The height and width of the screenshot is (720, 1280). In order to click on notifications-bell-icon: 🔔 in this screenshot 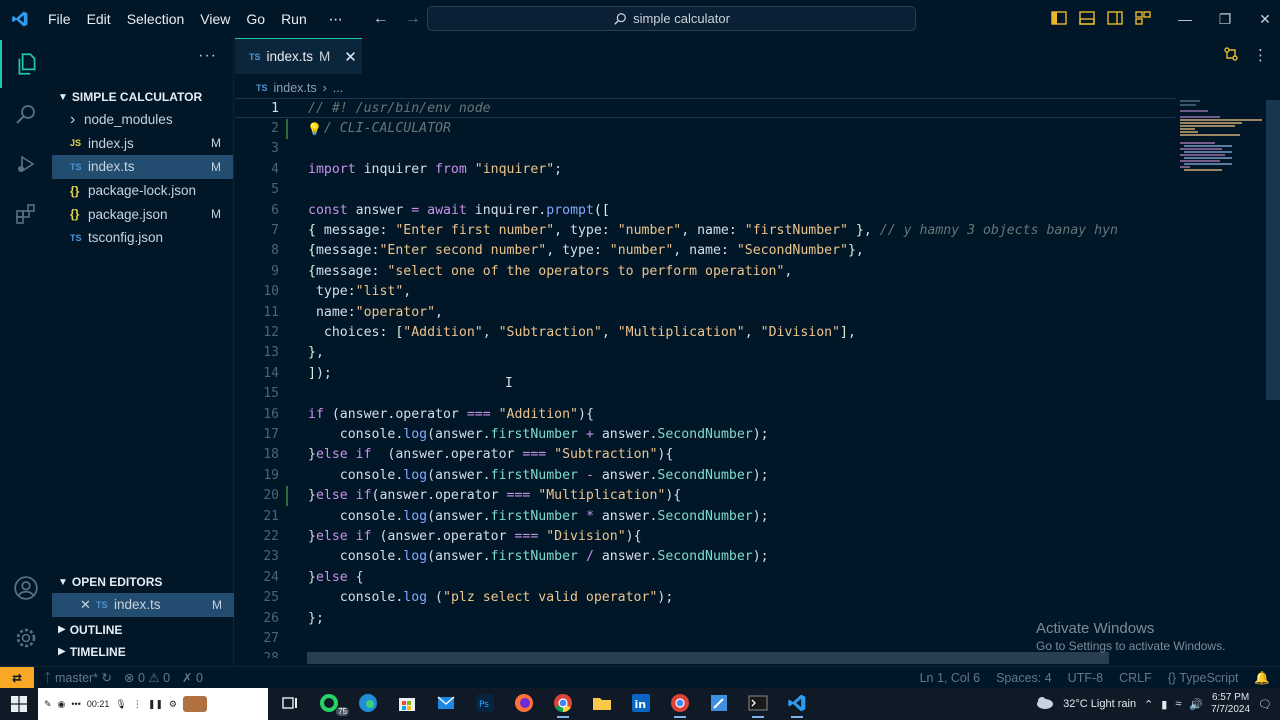, I will do `click(1262, 678)`.